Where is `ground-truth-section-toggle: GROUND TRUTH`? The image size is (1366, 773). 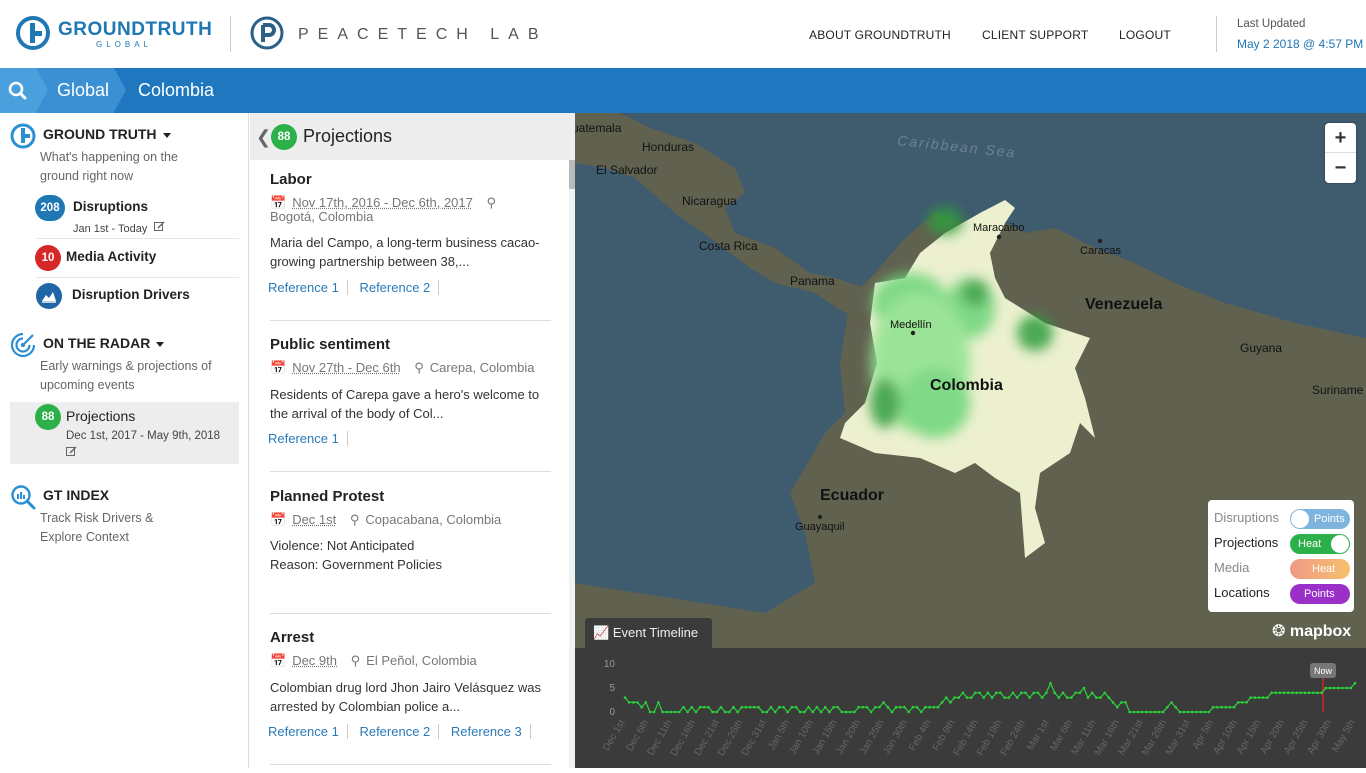
ground-truth-section-toggle: GROUND TRUTH is located at coordinates (107, 134).